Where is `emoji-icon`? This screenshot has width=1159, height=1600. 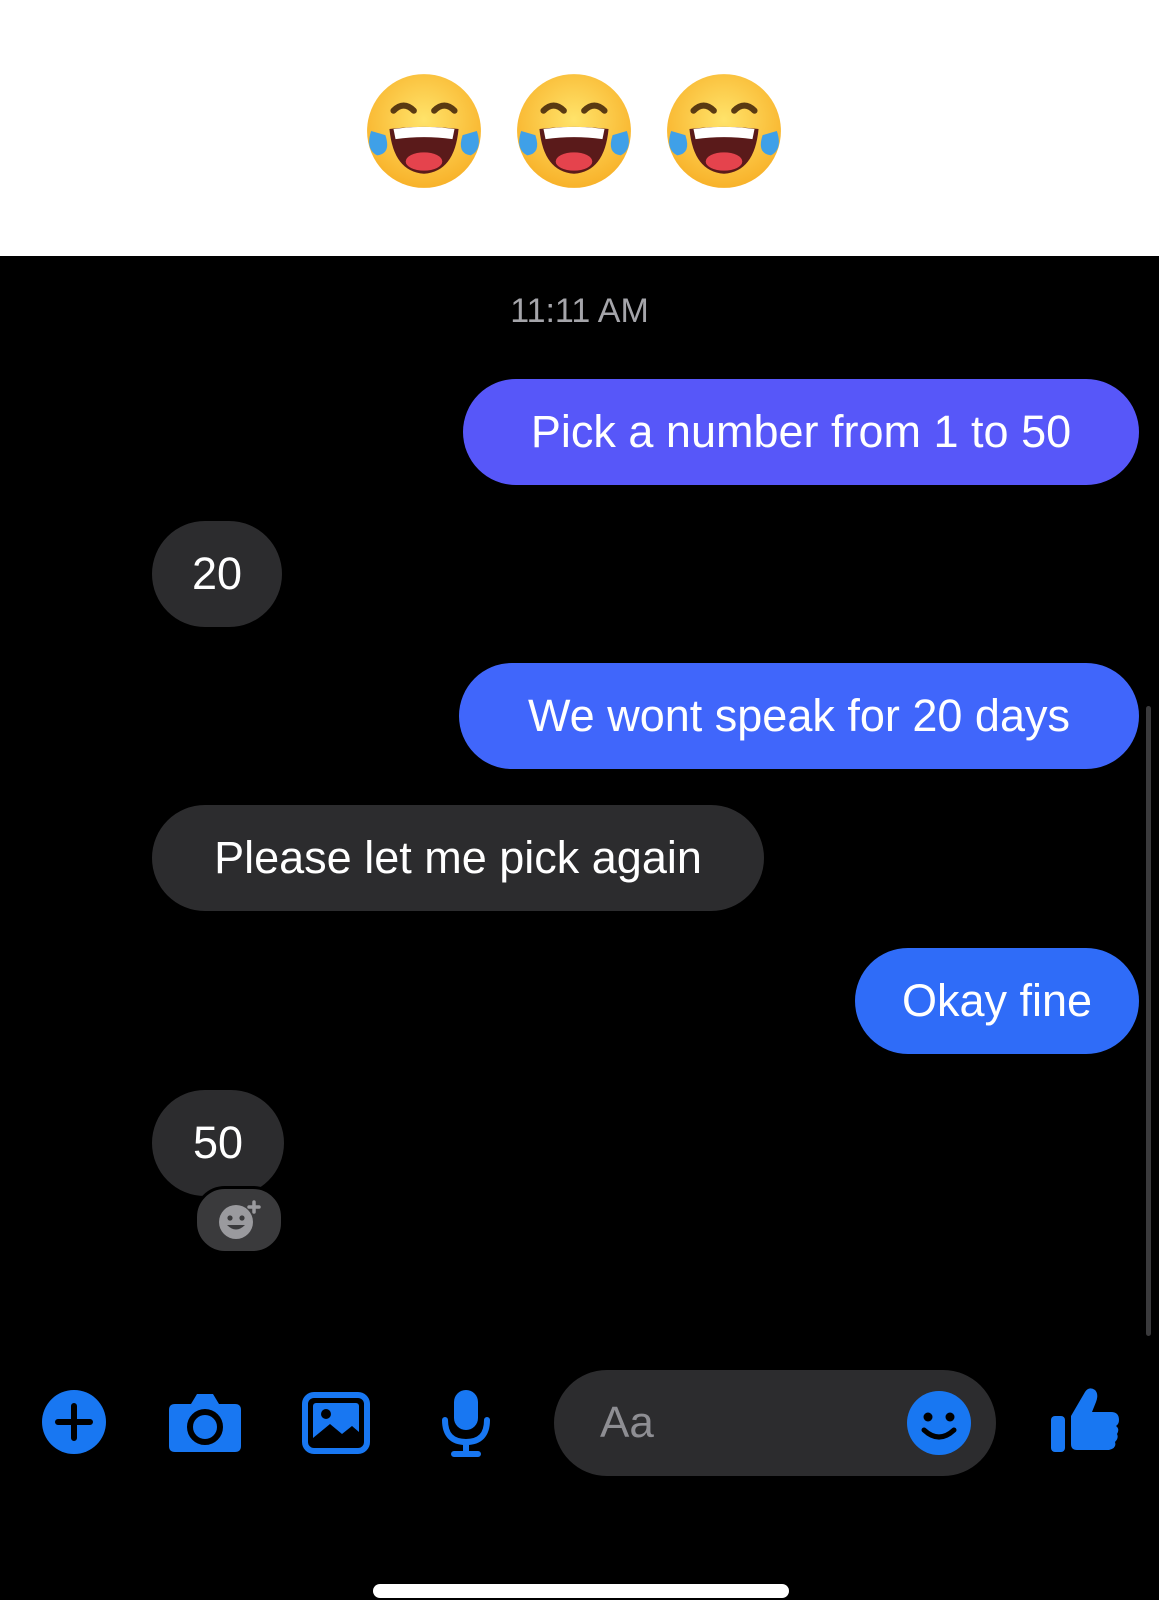 emoji-icon is located at coordinates (939, 1423).